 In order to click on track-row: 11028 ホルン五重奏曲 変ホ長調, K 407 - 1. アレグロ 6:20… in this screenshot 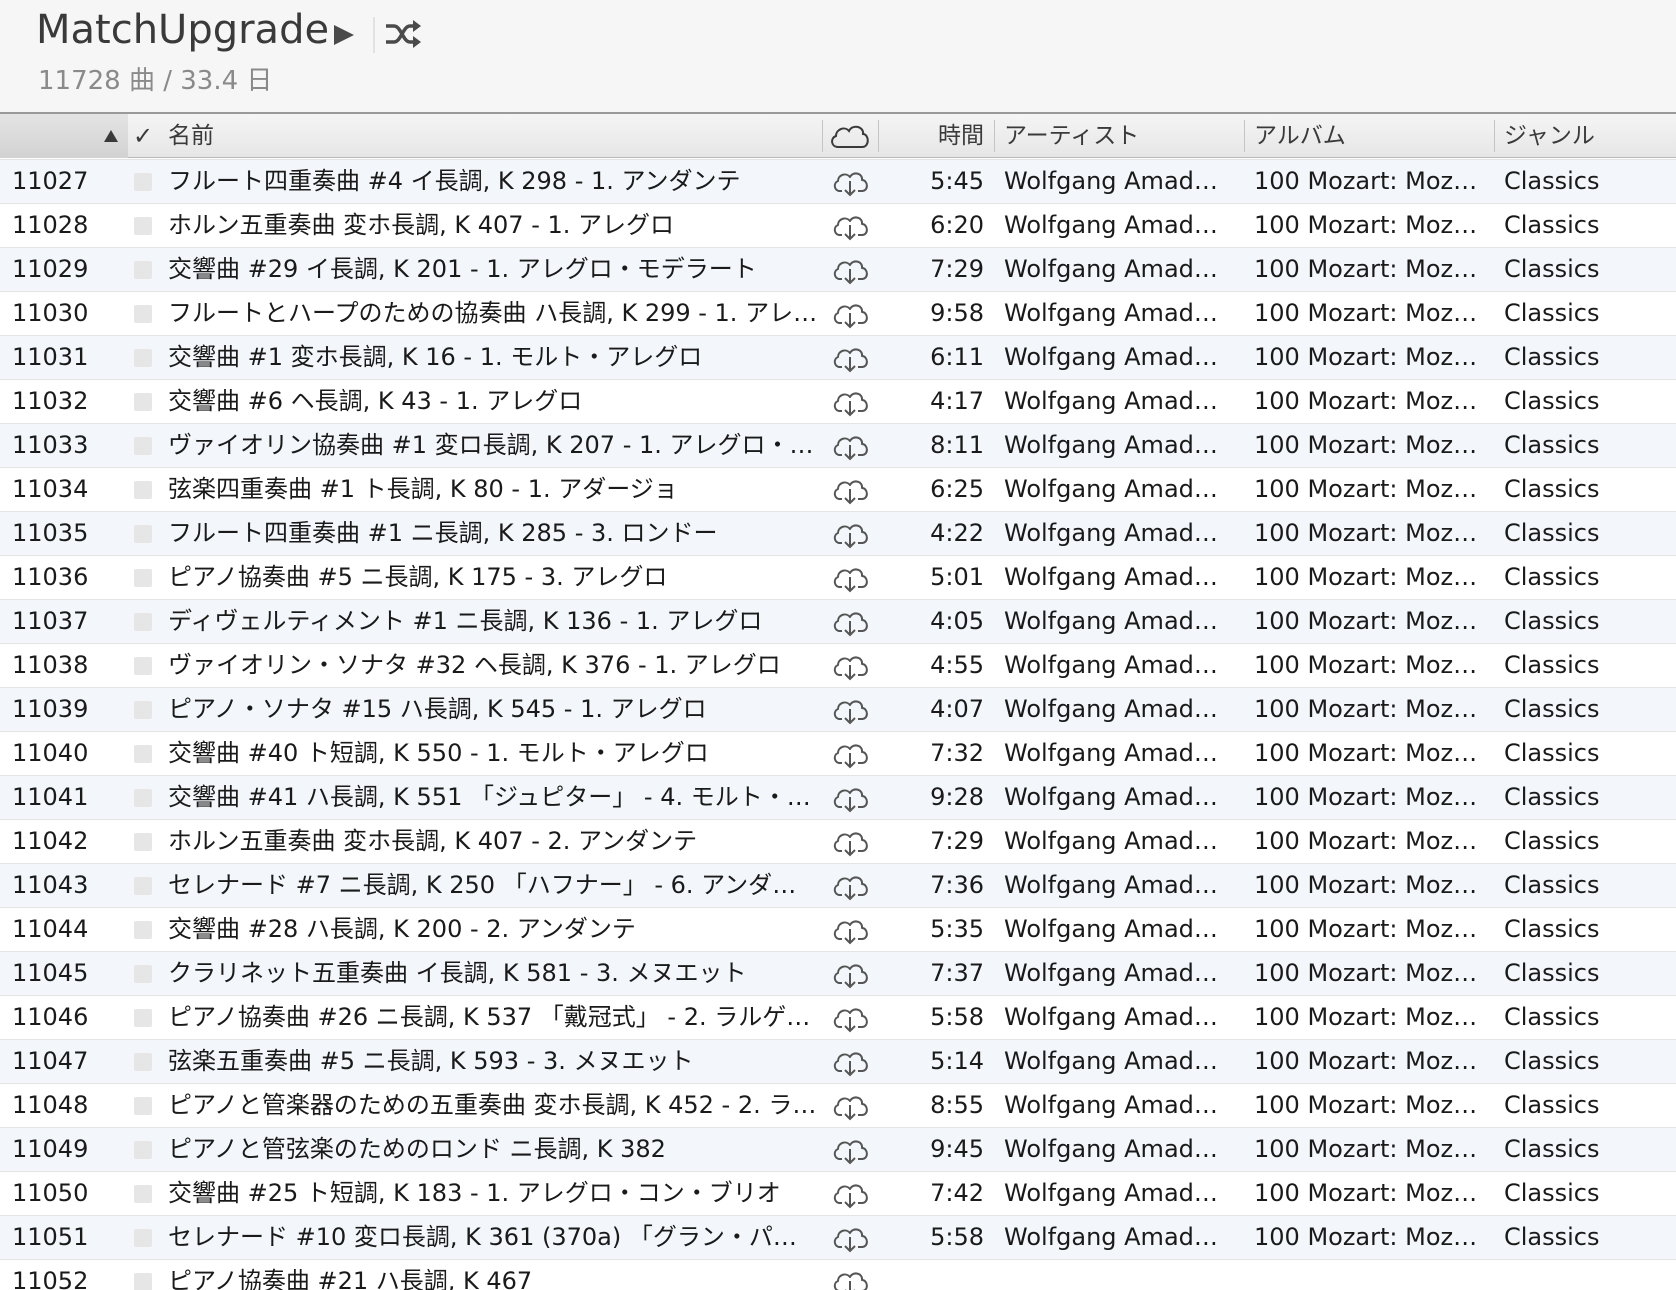, I will do `click(838, 226)`.